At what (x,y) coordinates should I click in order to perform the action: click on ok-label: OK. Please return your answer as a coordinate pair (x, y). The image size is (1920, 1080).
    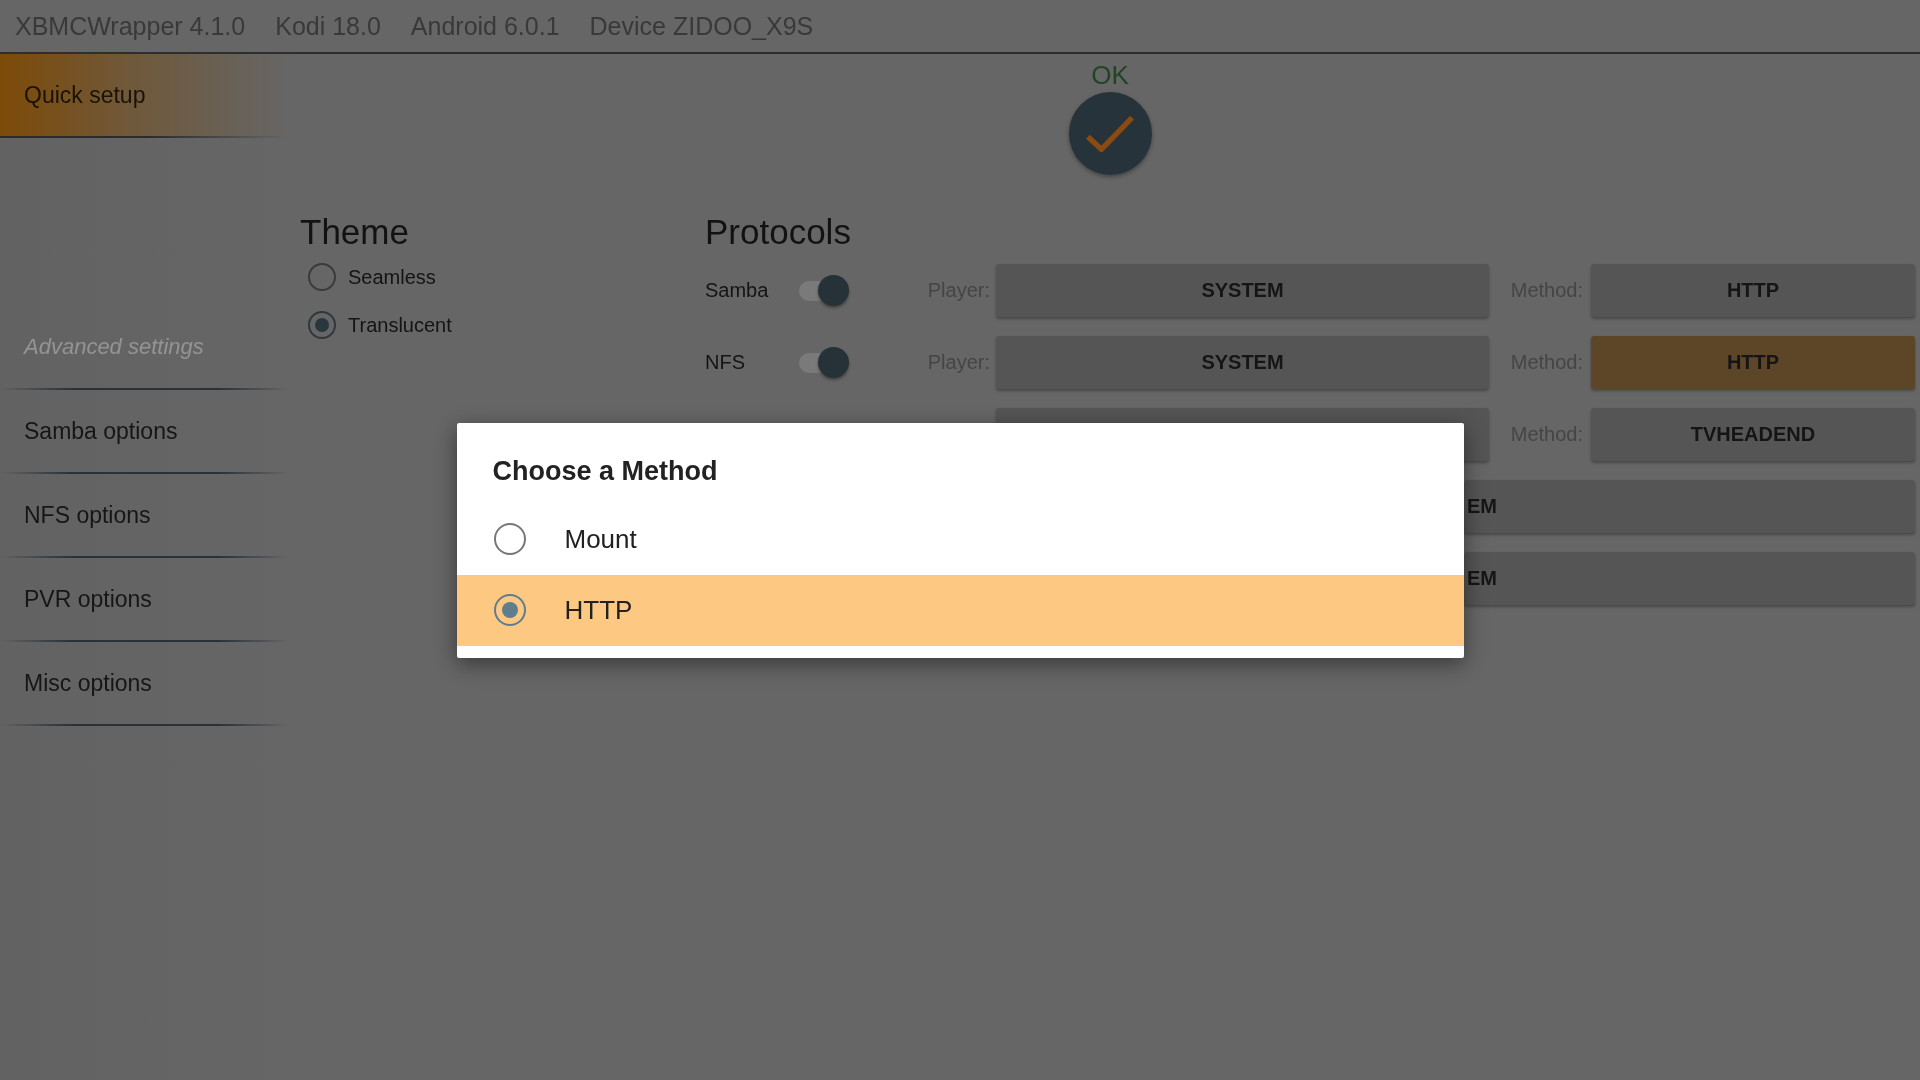
    Looking at the image, I should click on (1110, 75).